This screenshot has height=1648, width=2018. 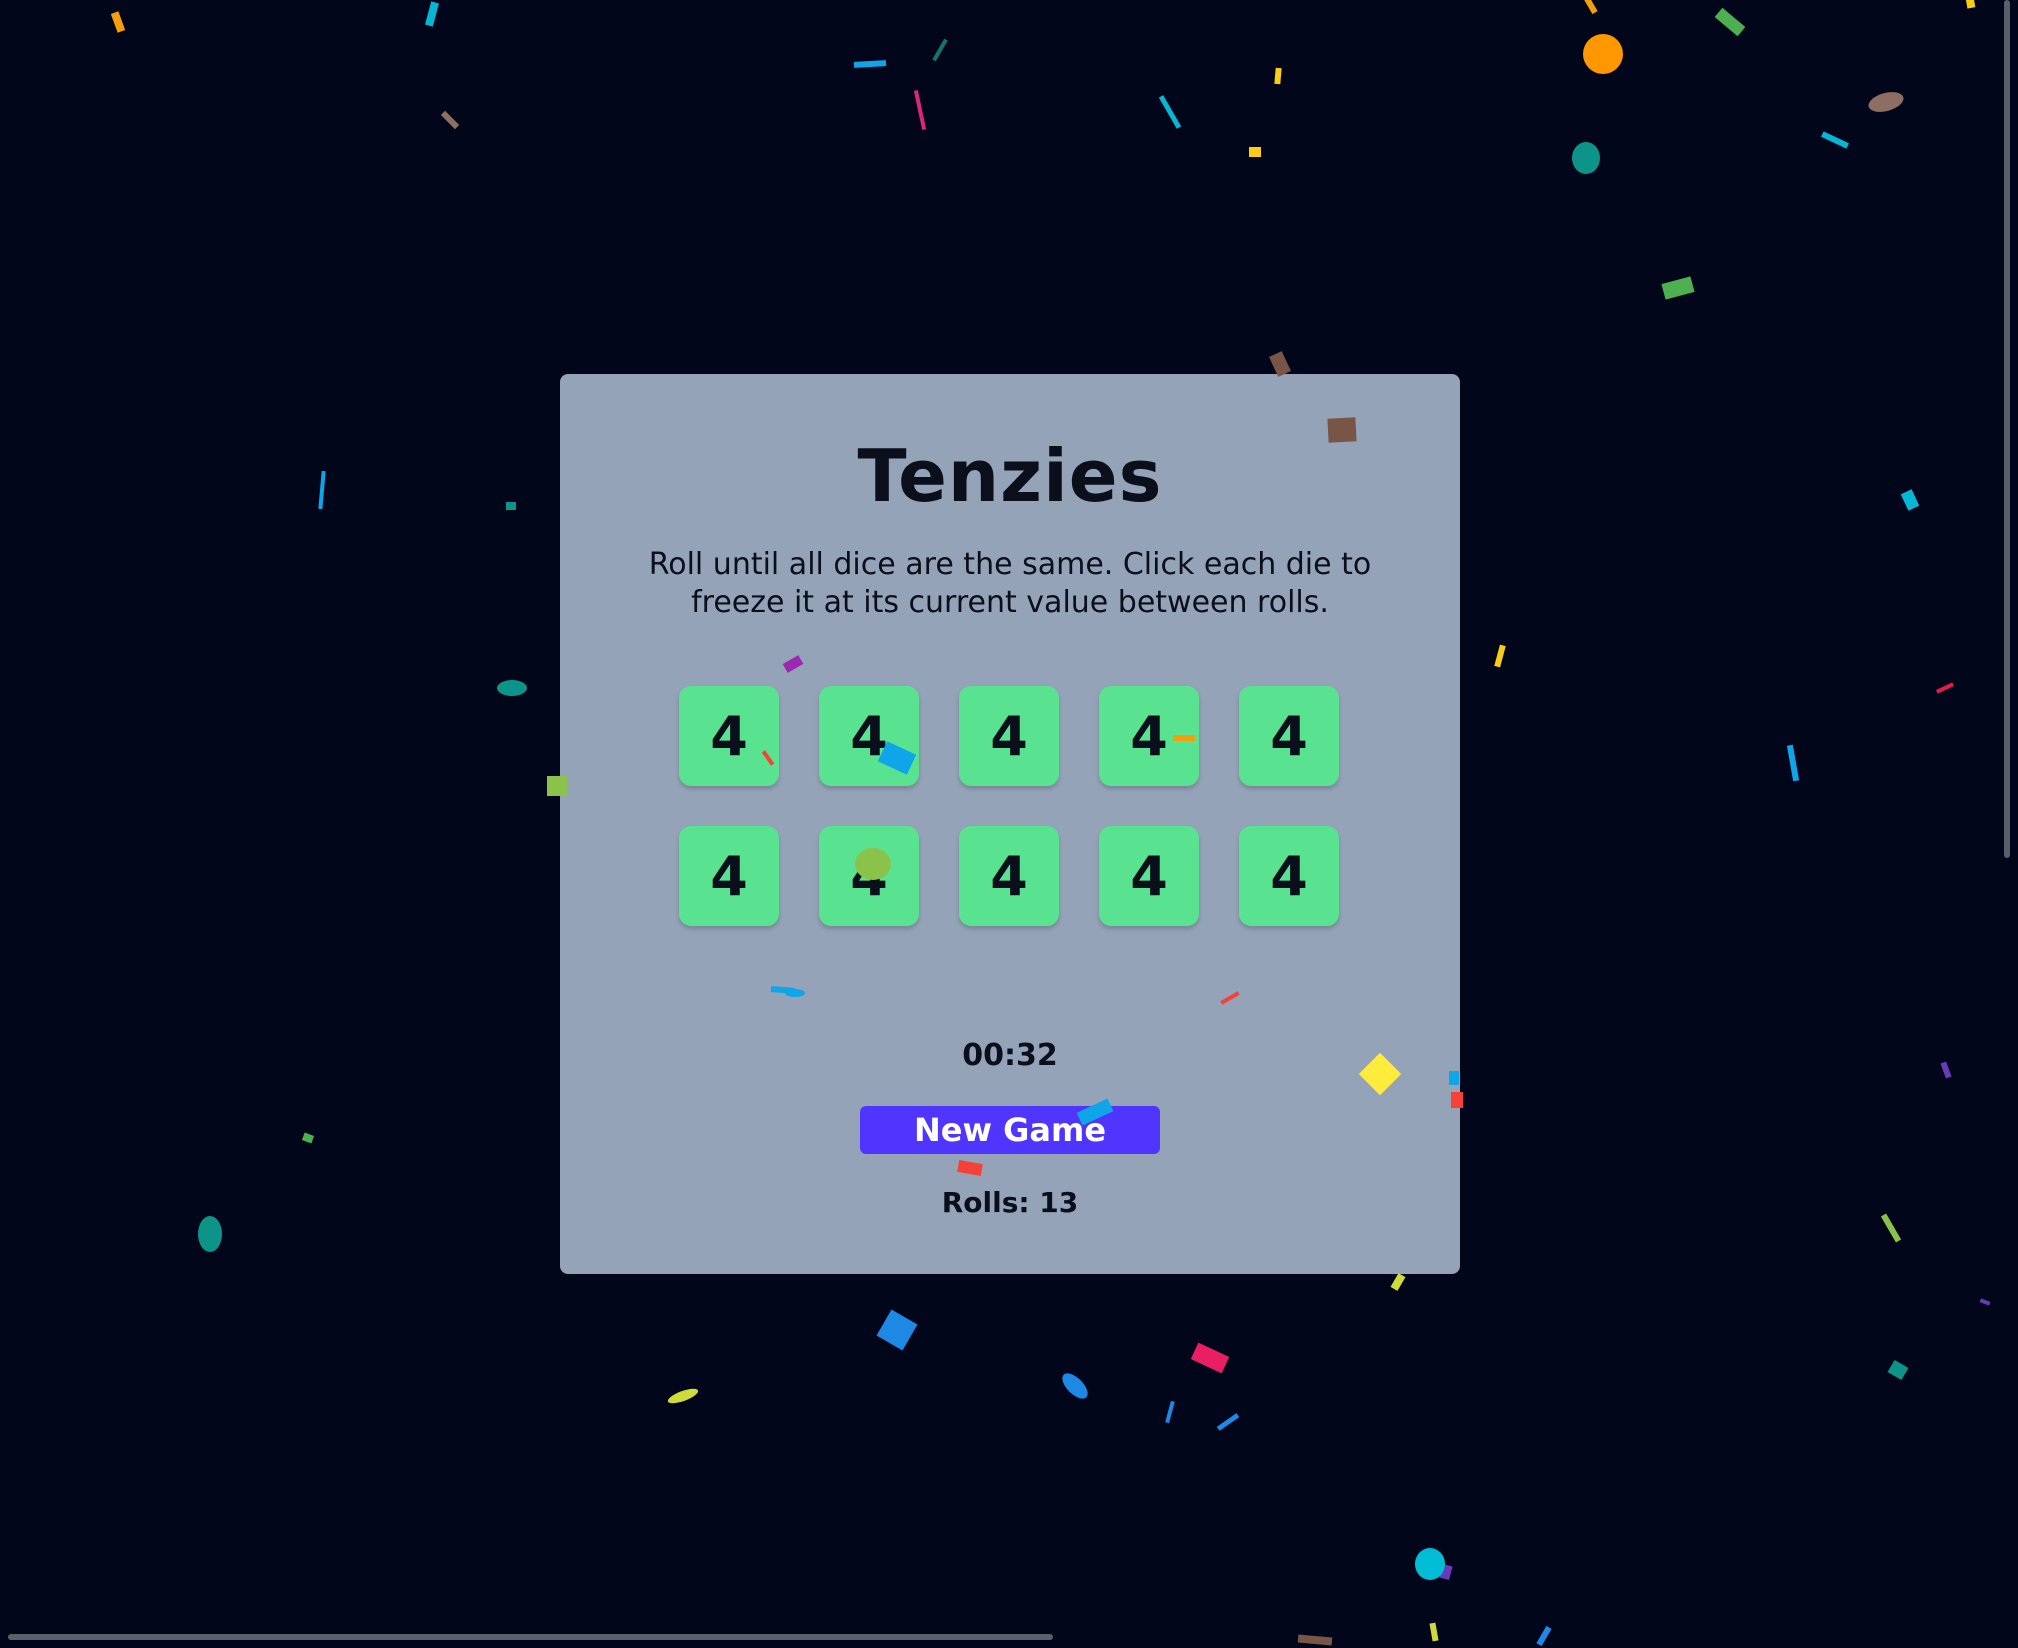 What do you see at coordinates (1009, 736) in the screenshot?
I see `die-3: 4` at bounding box center [1009, 736].